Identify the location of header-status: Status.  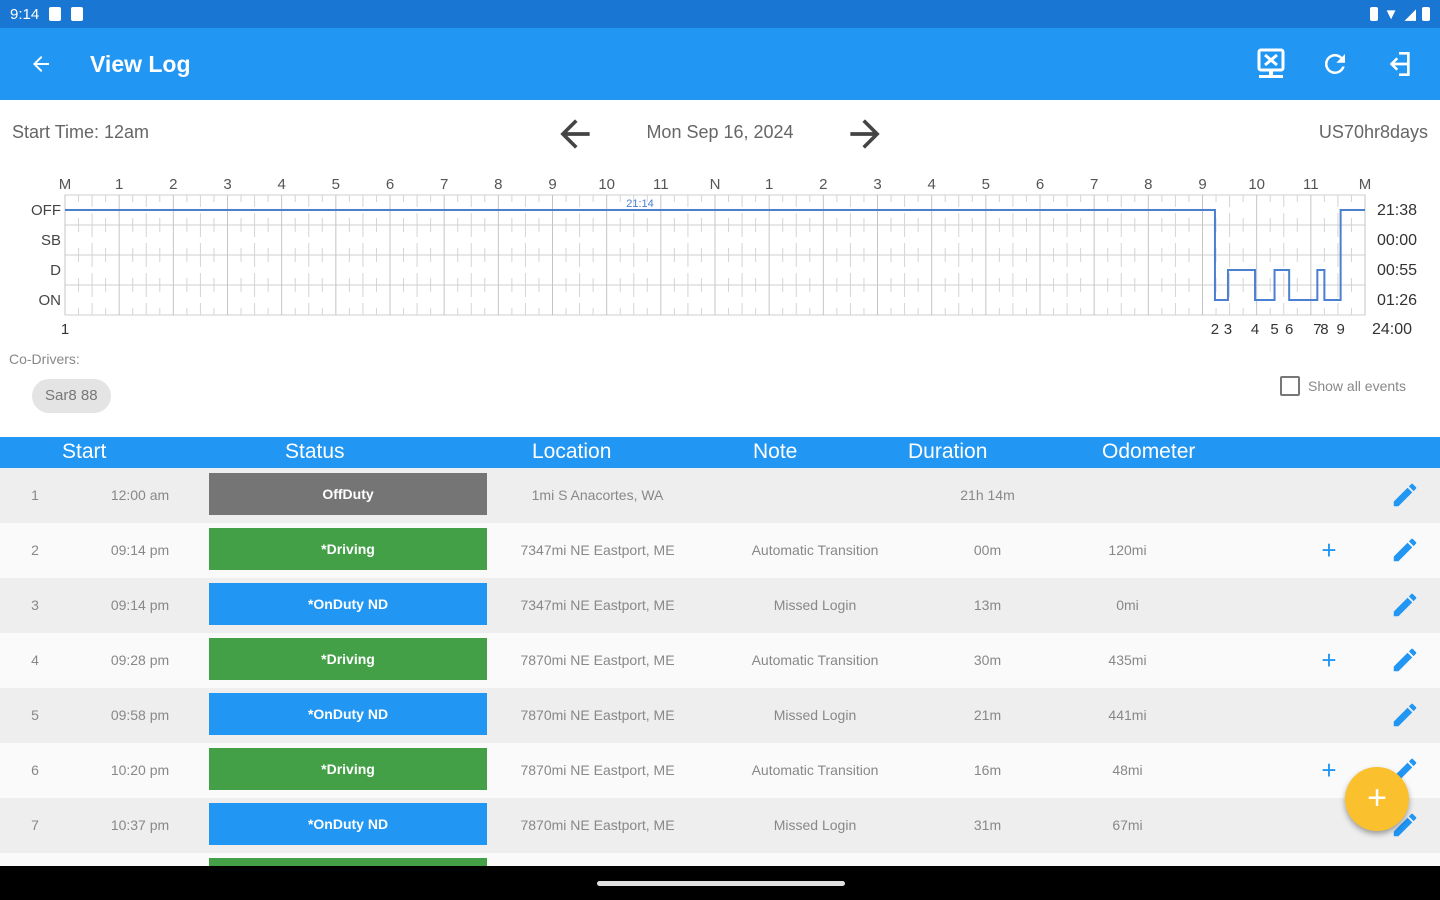
(315, 451).